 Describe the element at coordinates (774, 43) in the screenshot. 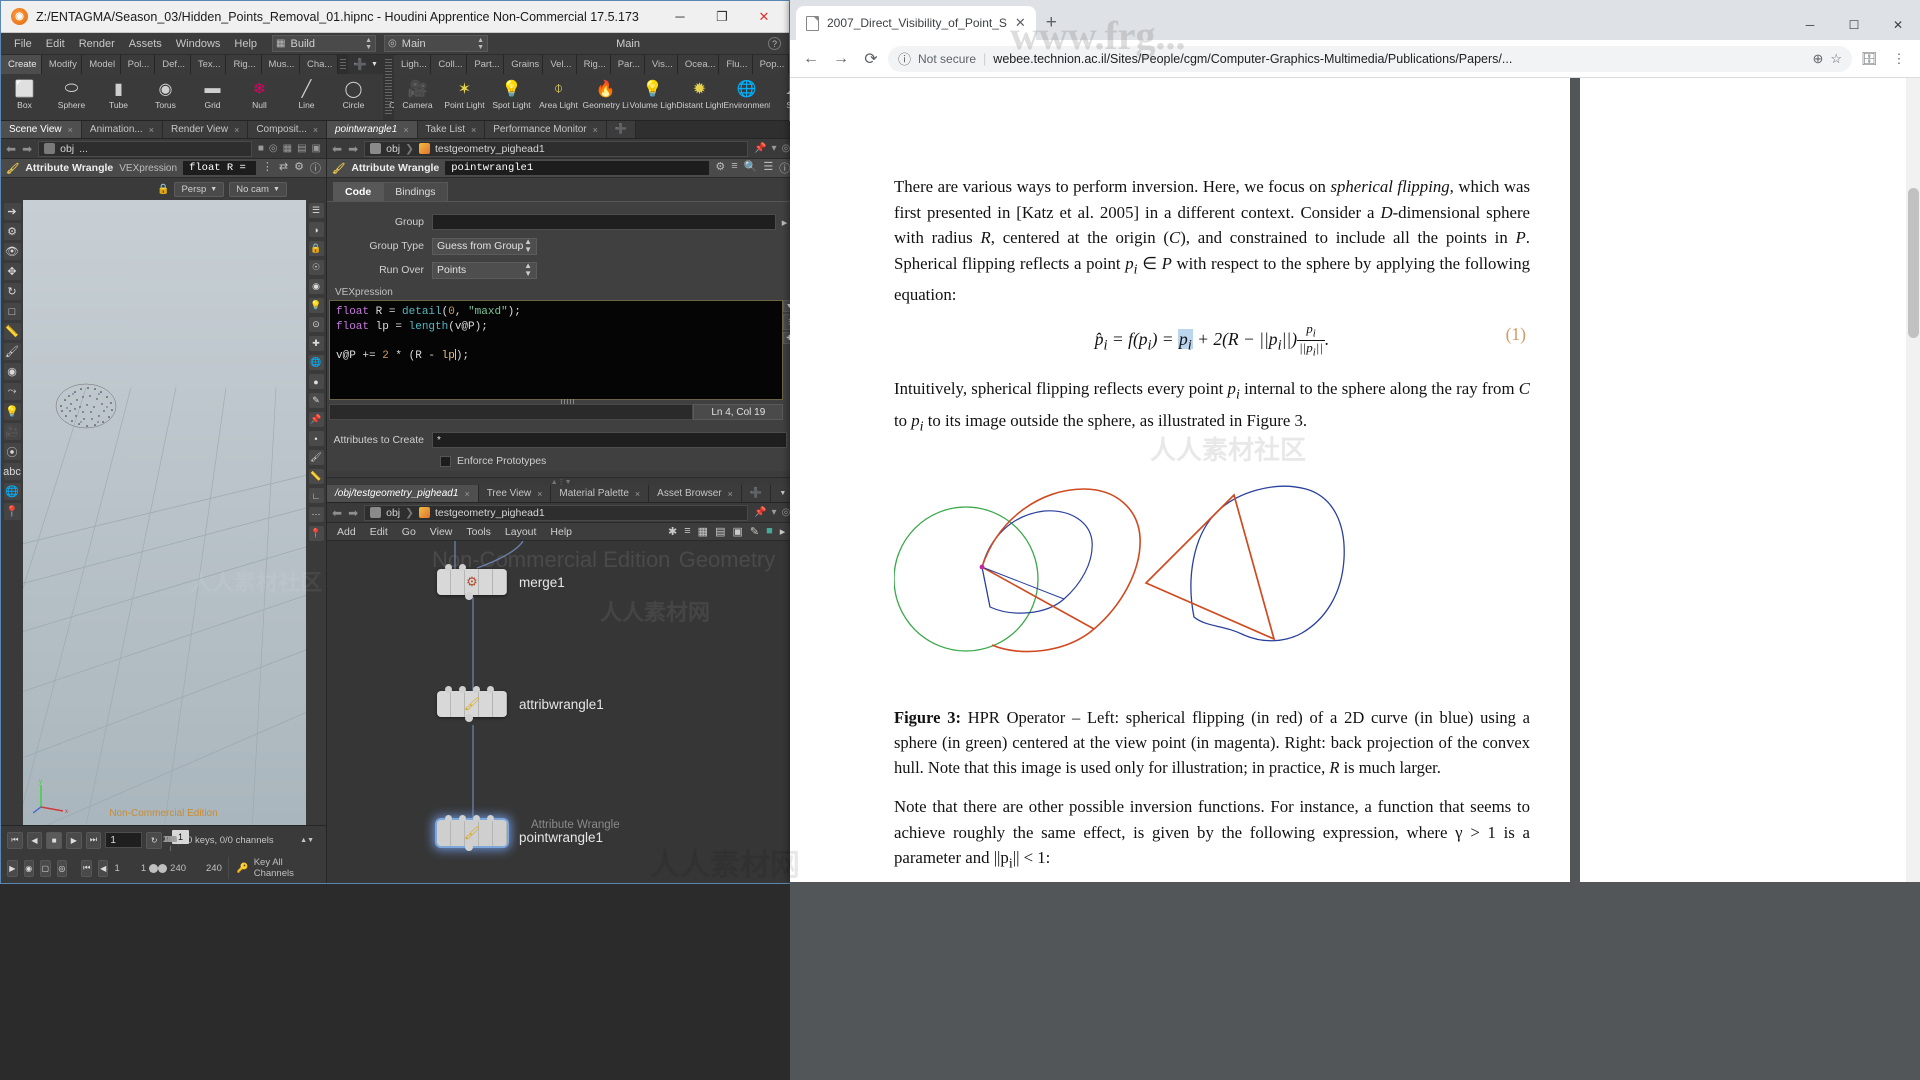

I see `help-icon: ?` at that location.